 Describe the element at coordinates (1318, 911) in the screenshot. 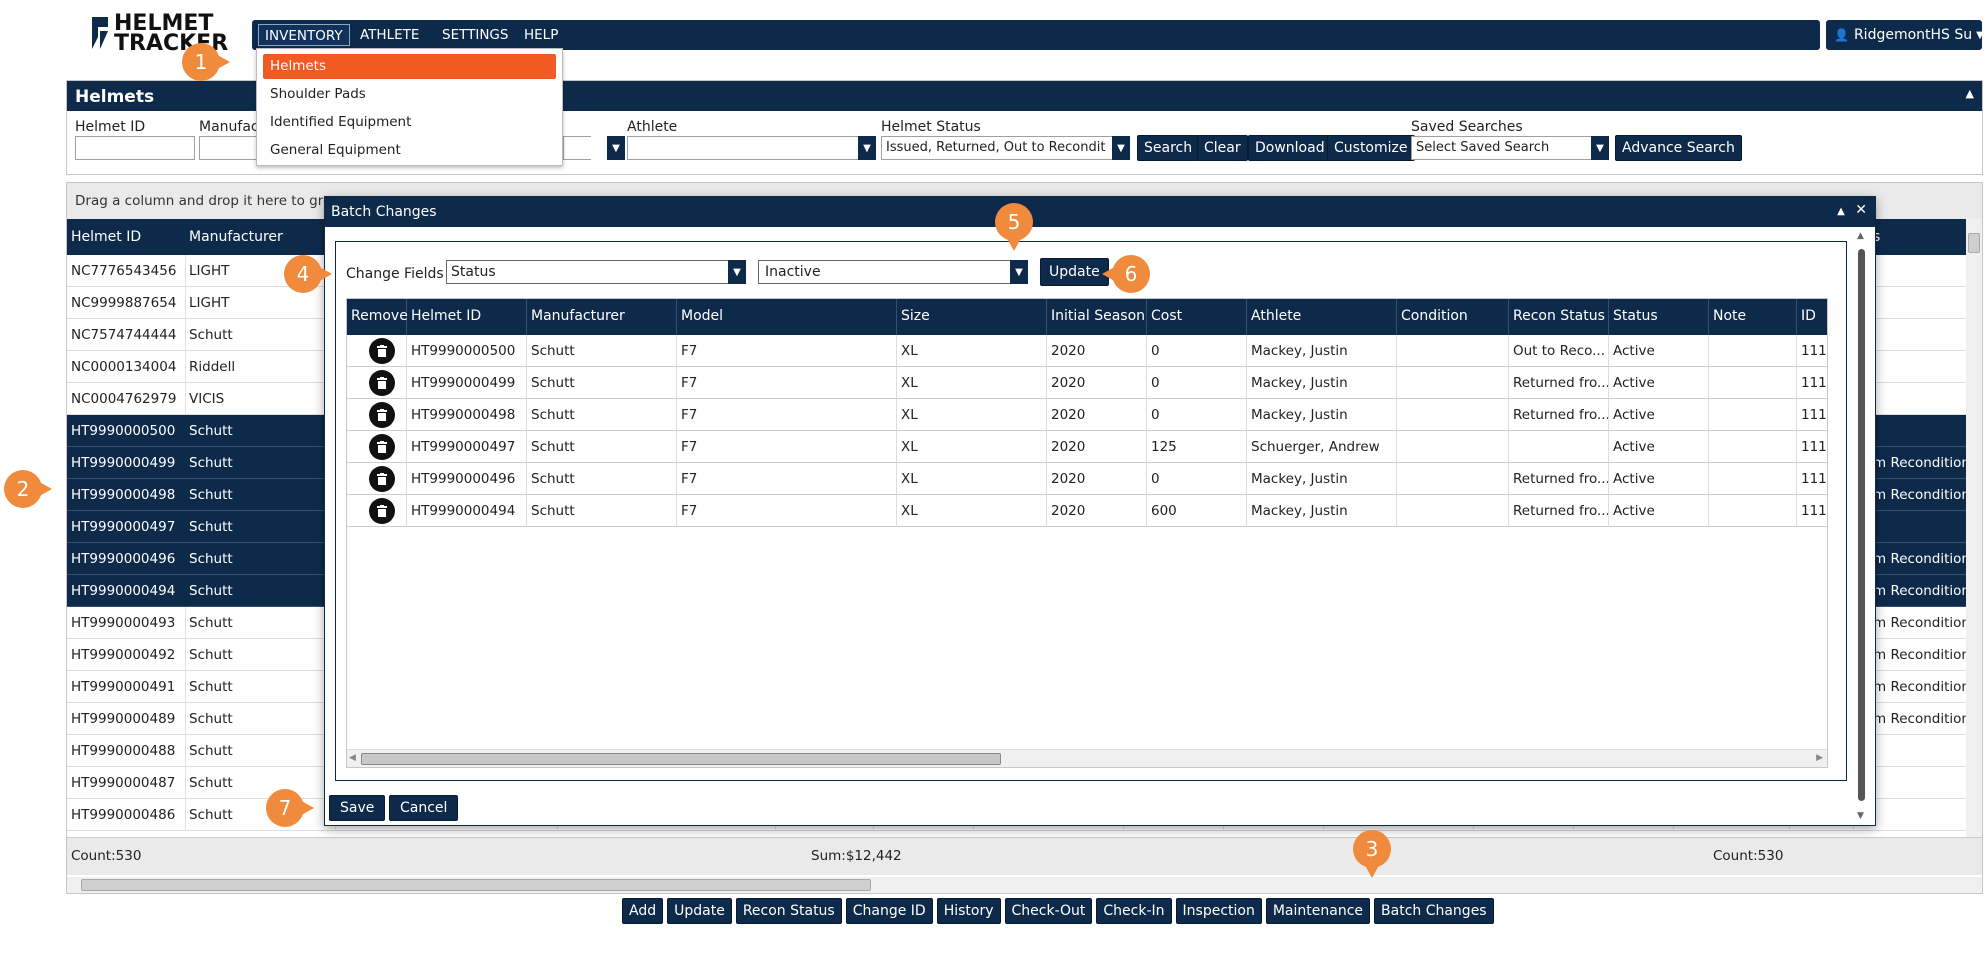

I see `maintenance-button: Maintenance` at that location.